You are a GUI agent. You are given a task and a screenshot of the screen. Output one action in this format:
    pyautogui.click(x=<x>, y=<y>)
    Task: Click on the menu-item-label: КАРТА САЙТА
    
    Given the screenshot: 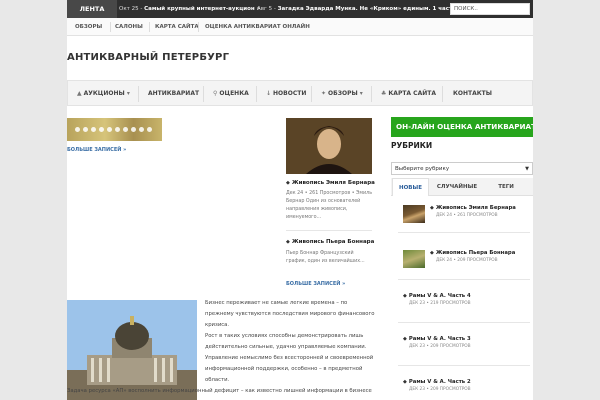 What is the action you would take?
    pyautogui.click(x=412, y=93)
    